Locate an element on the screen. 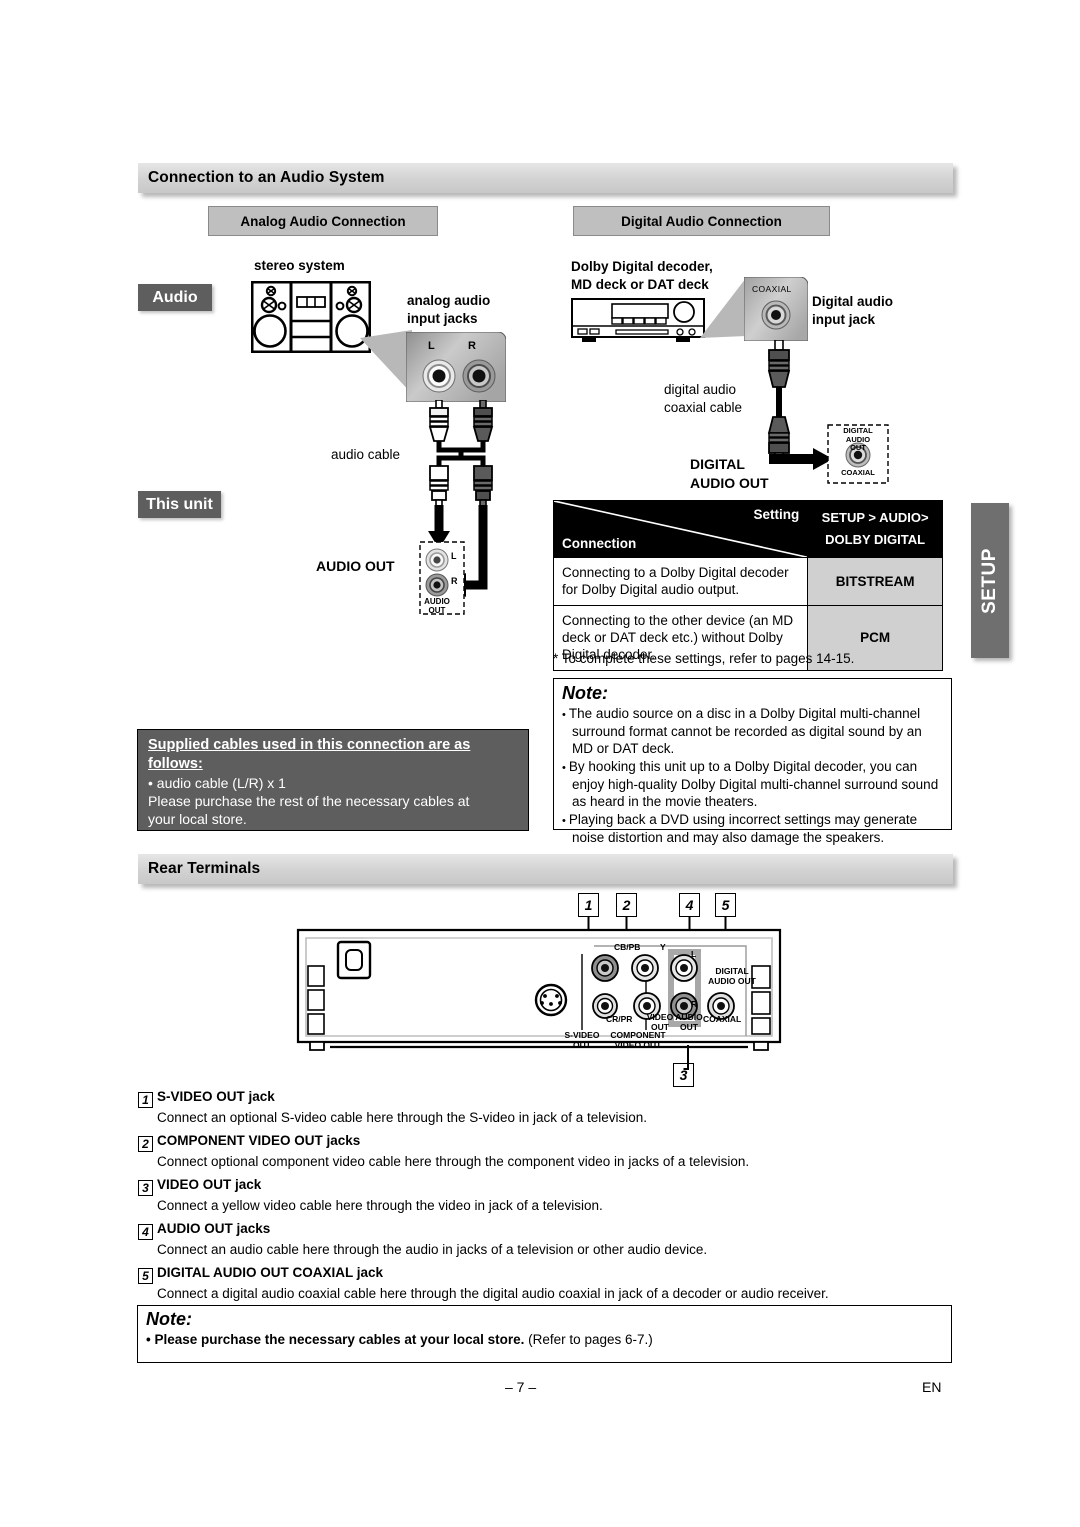 The width and height of the screenshot is (1080, 1527). analog-input-jacks-line2: input jacks is located at coordinates (442, 318).